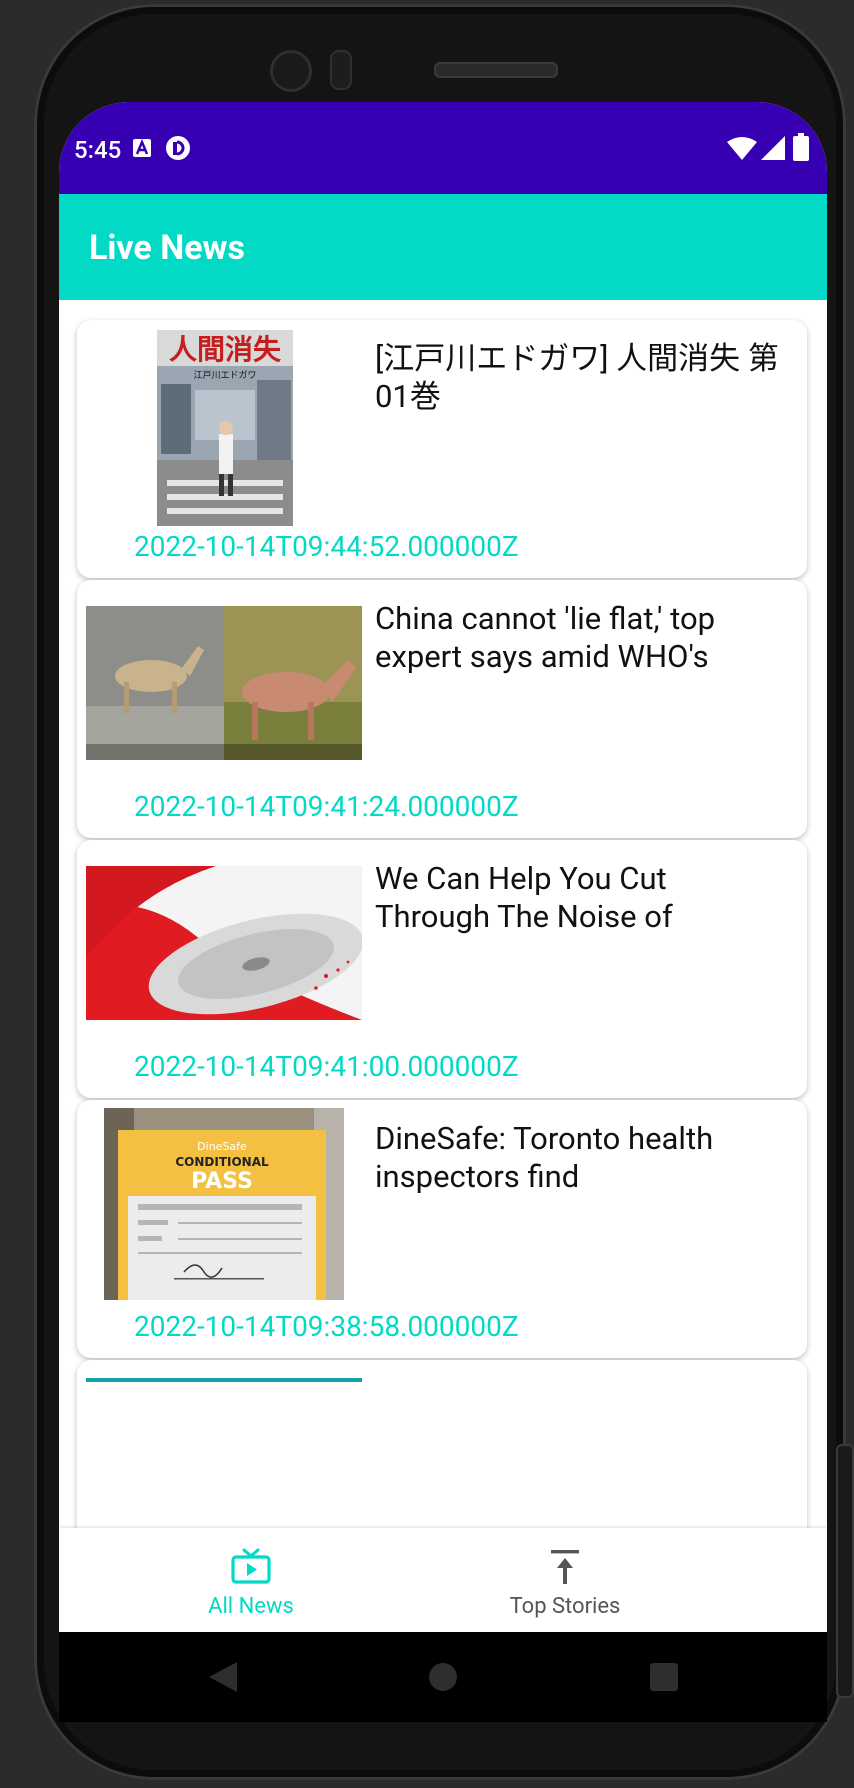 The height and width of the screenshot is (1788, 854). What do you see at coordinates (326, 1326) in the screenshot?
I see `article-timestamp: 2022-10-14T09:38:58.000000Z` at bounding box center [326, 1326].